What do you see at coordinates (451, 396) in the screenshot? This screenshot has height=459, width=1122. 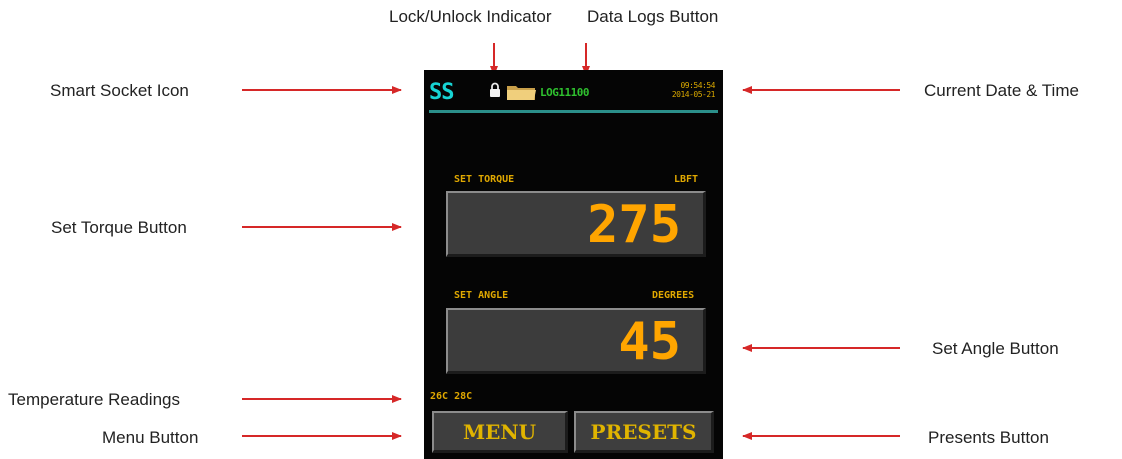 I see `temperature-readings: 26C 28C` at bounding box center [451, 396].